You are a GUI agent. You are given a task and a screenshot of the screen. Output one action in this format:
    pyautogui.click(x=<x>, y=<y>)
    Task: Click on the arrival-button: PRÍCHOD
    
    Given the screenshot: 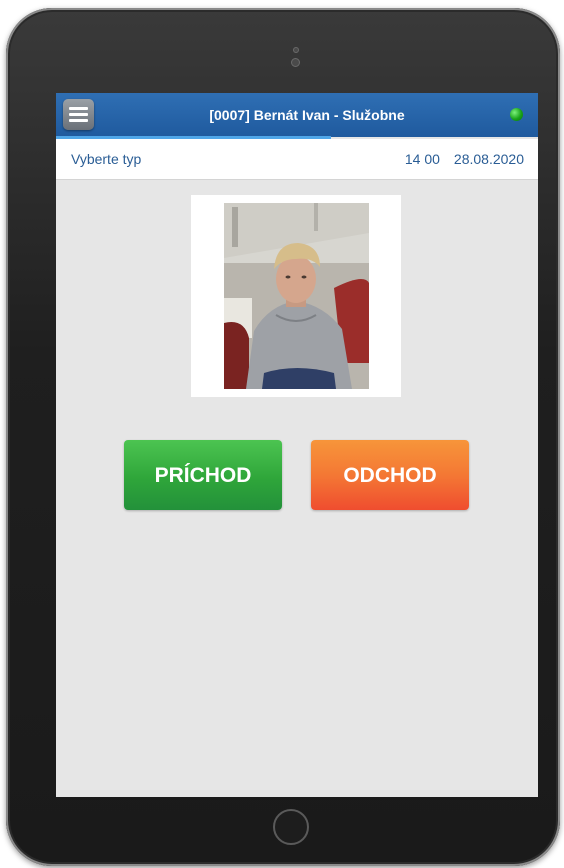 What is the action you would take?
    pyautogui.click(x=203, y=475)
    